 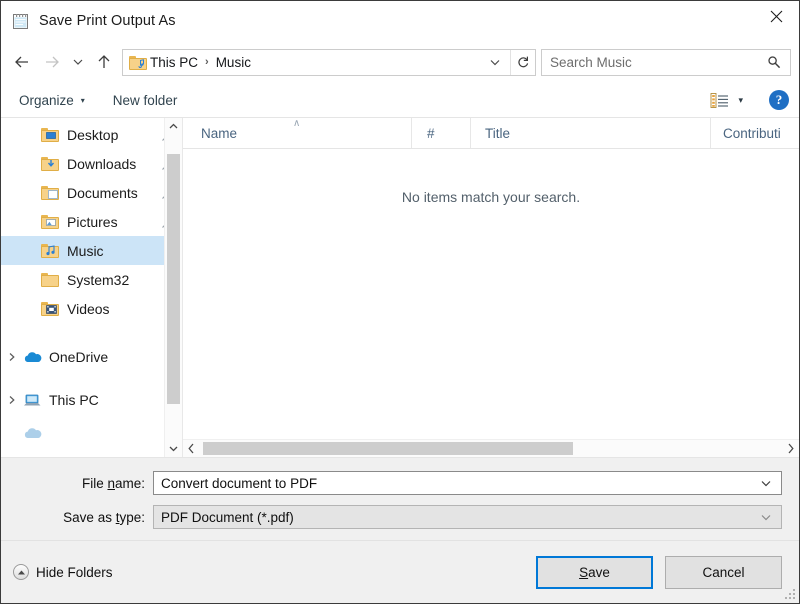 What do you see at coordinates (400, 100) in the screenshot?
I see `command-bar: Organize ▾ New folder ▾ ?` at bounding box center [400, 100].